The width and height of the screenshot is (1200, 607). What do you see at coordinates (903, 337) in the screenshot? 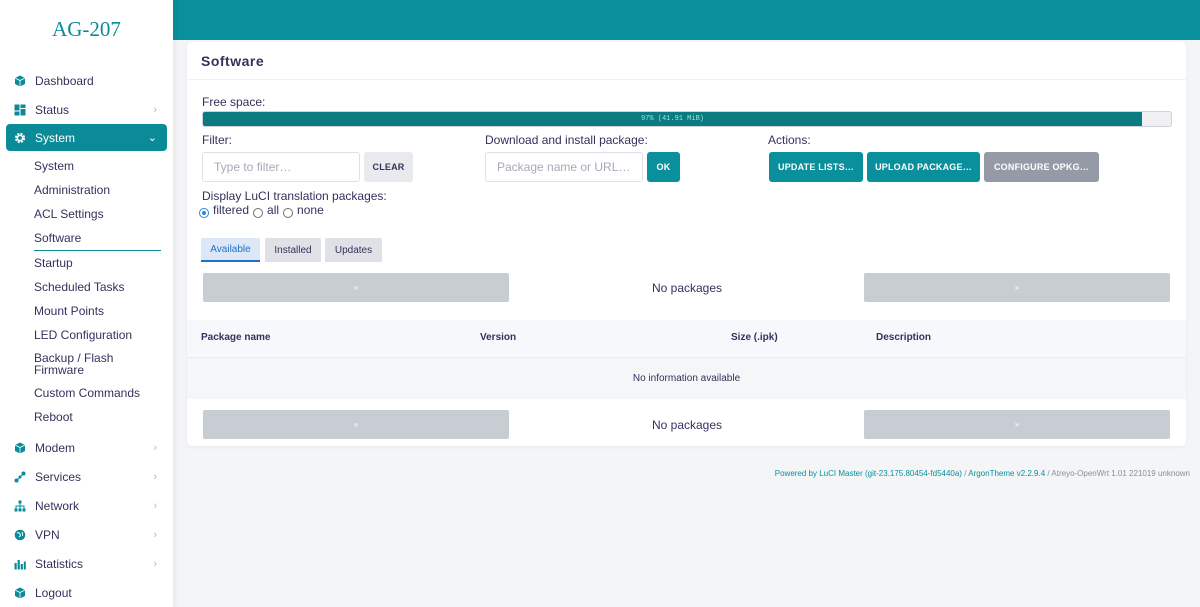
I see `column-header-description: Description` at bounding box center [903, 337].